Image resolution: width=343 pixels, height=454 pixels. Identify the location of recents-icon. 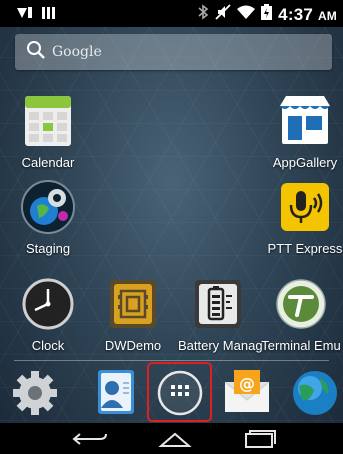
(260, 439).